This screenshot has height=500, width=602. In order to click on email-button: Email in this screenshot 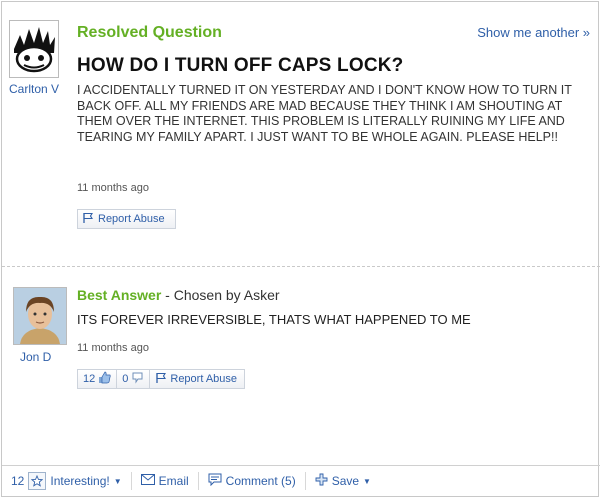, I will do `click(165, 481)`.